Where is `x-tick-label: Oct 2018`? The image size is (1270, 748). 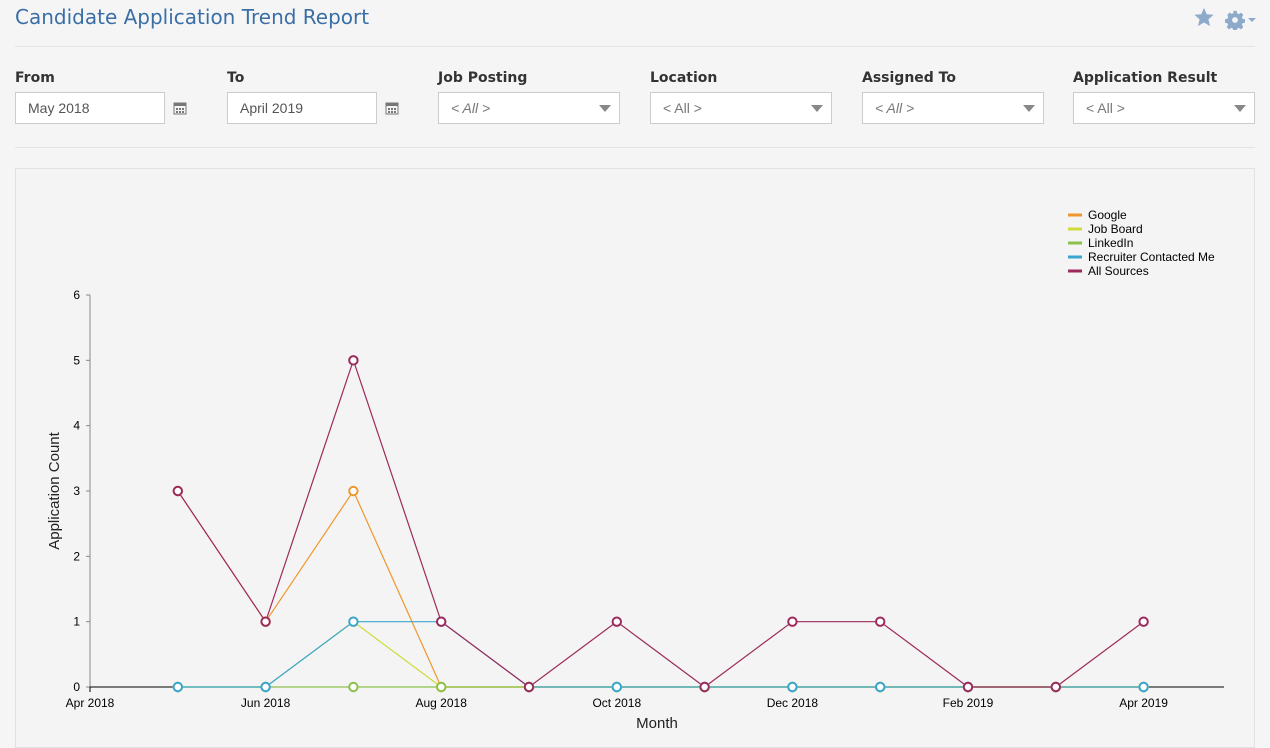
x-tick-label: Oct 2018 is located at coordinates (616, 703).